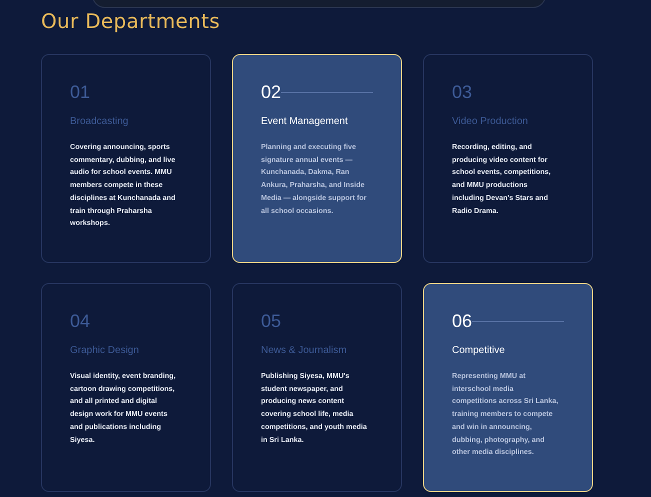  Describe the element at coordinates (130, 22) in the screenshot. I see `section-heading: Our Departments` at that location.